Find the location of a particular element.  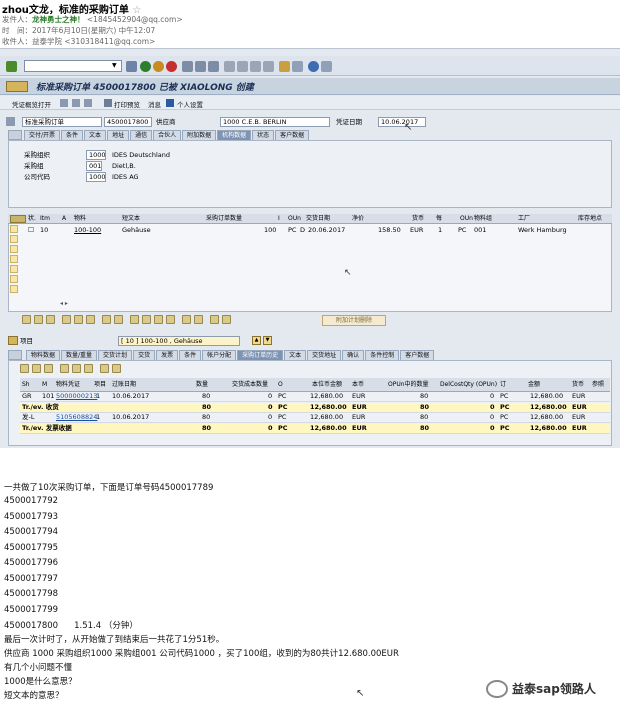

po-number-field: 4500017800 is located at coordinates (128, 122).